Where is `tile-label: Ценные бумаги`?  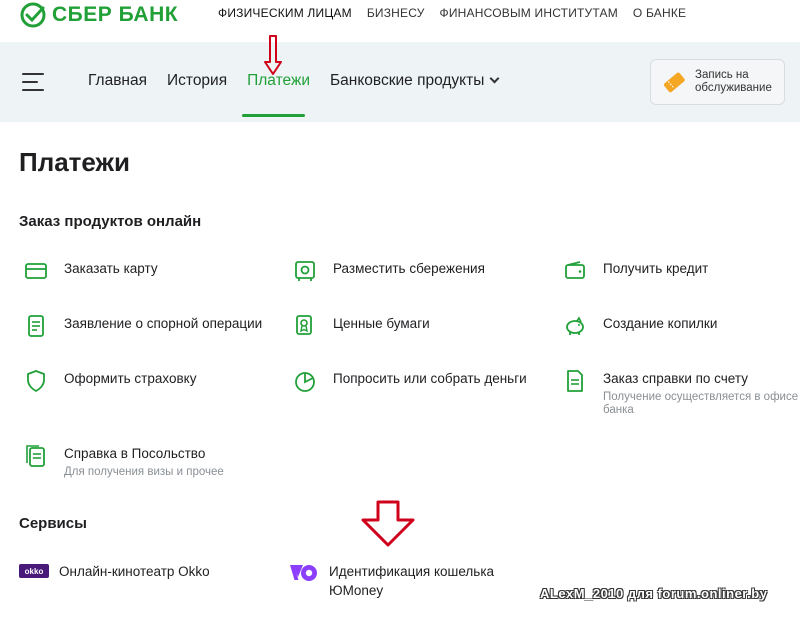
tile-label: Ценные бумаги is located at coordinates (381, 323).